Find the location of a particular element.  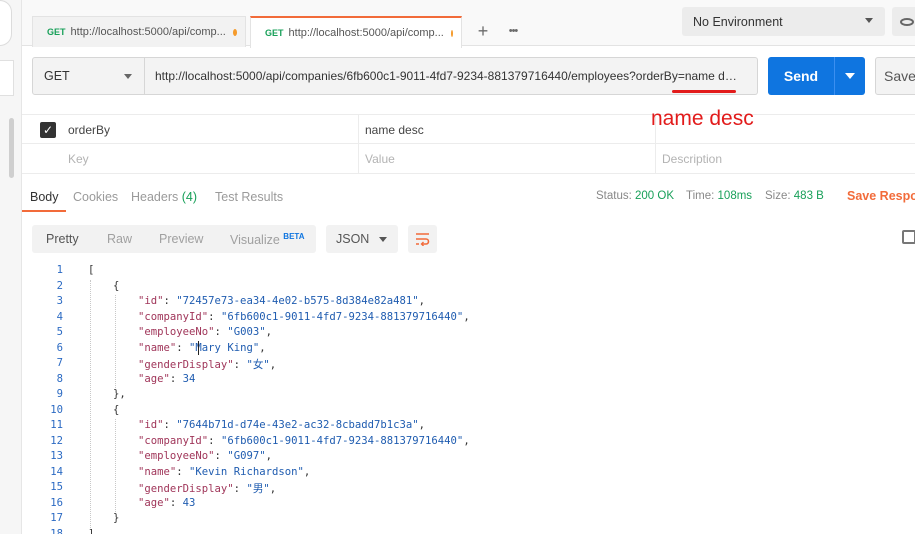

send-label: Send is located at coordinates (801, 76).